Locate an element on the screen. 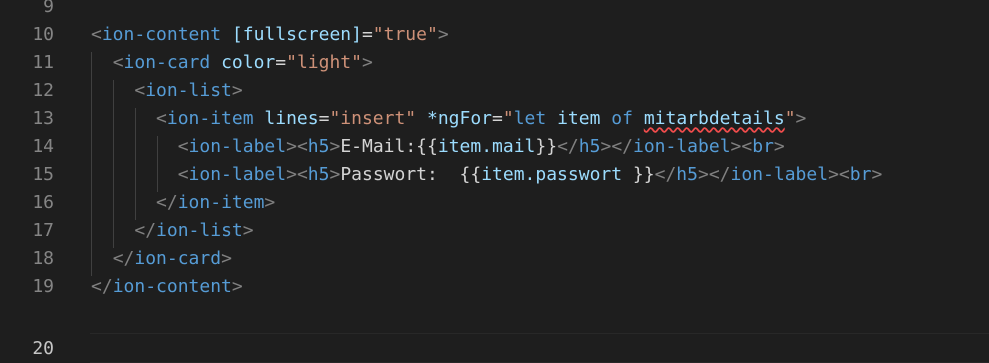 The height and width of the screenshot is (363, 989). attribute-value: "insert" is located at coordinates (373, 118).